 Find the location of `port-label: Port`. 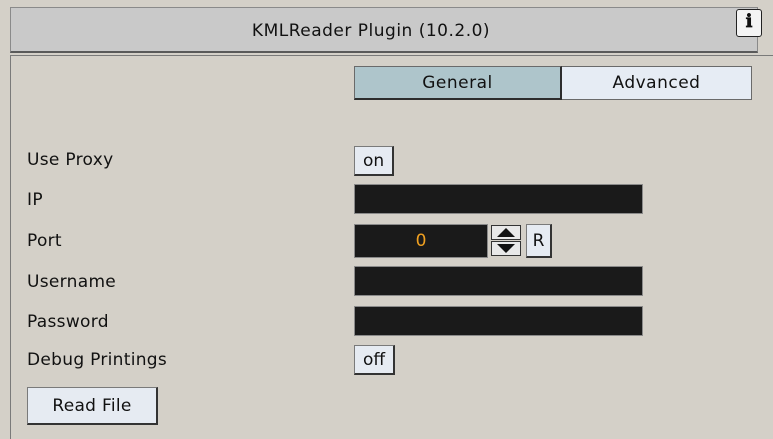

port-label: Port is located at coordinates (44, 241).